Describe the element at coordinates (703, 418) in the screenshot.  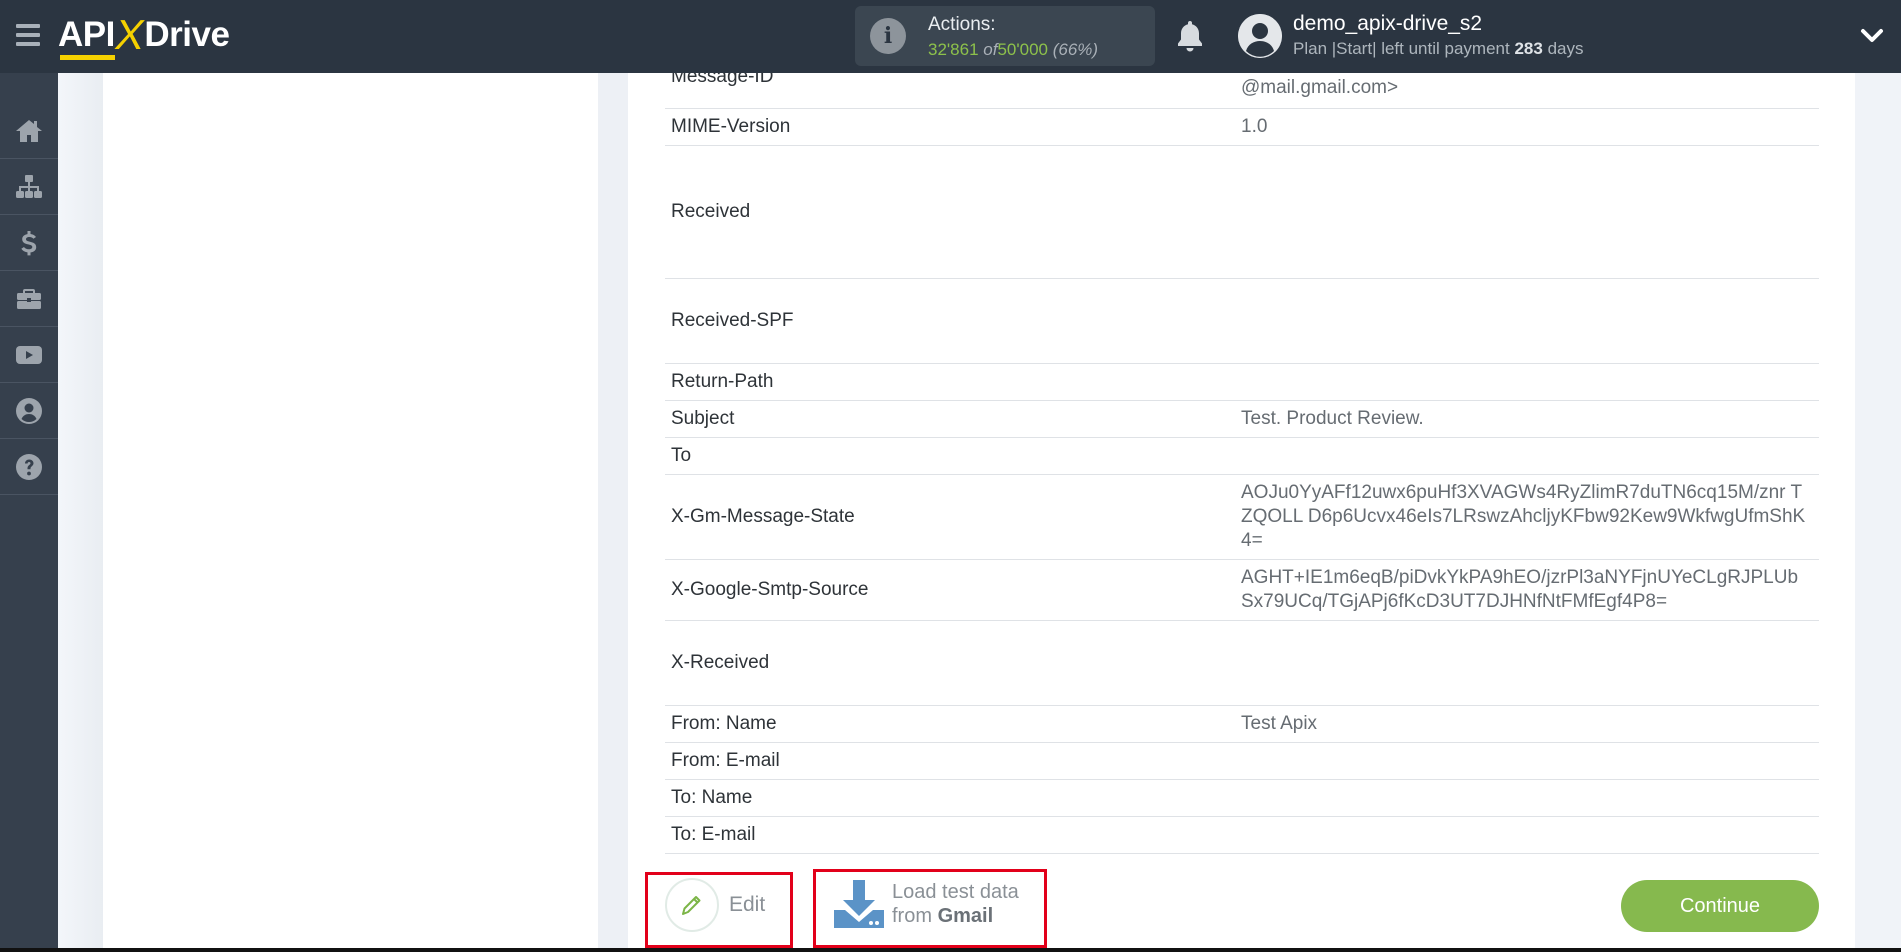
I see `row-key: Subject` at that location.